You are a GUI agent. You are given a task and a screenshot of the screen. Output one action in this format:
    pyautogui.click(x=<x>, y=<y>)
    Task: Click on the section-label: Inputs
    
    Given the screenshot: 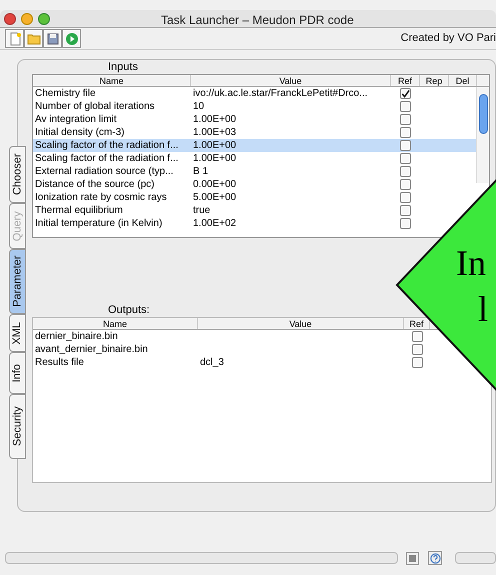 What is the action you would take?
    pyautogui.click(x=123, y=67)
    